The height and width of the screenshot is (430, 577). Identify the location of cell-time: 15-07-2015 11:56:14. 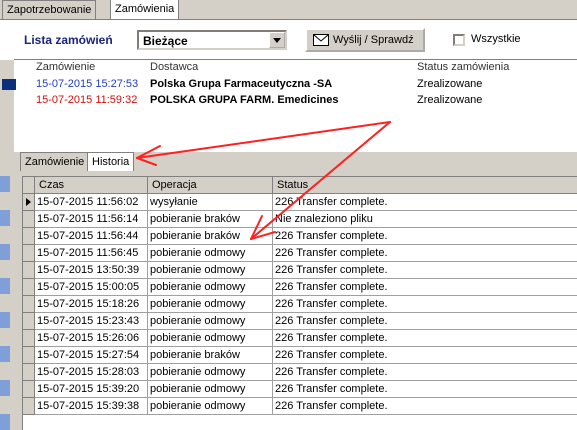
(91, 219).